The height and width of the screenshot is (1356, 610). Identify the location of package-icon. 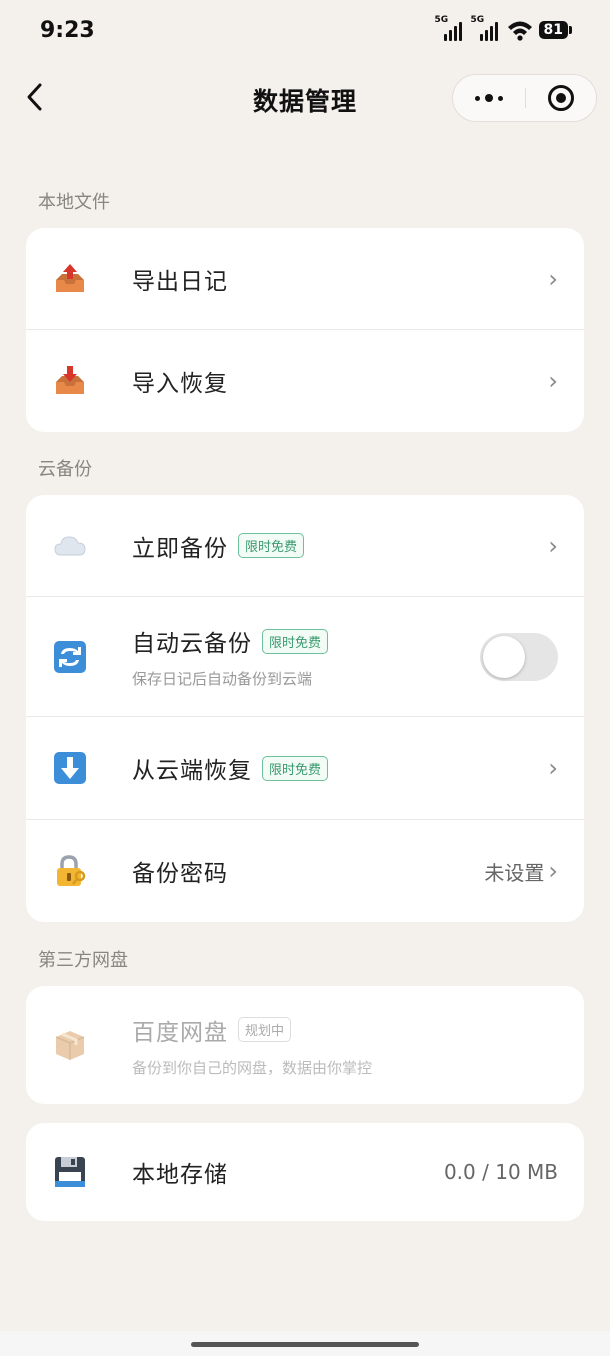
(70, 1045).